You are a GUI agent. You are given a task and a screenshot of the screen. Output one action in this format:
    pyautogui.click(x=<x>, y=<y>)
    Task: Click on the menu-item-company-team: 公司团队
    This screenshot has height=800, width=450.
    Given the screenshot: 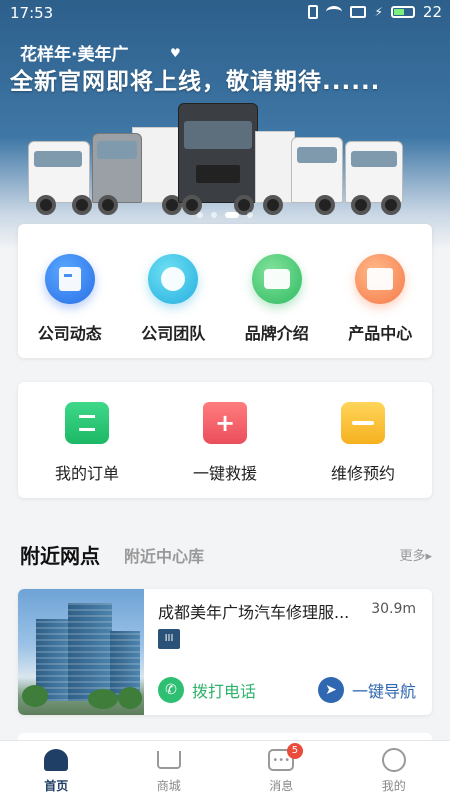 What is the action you would take?
    pyautogui.click(x=174, y=291)
    